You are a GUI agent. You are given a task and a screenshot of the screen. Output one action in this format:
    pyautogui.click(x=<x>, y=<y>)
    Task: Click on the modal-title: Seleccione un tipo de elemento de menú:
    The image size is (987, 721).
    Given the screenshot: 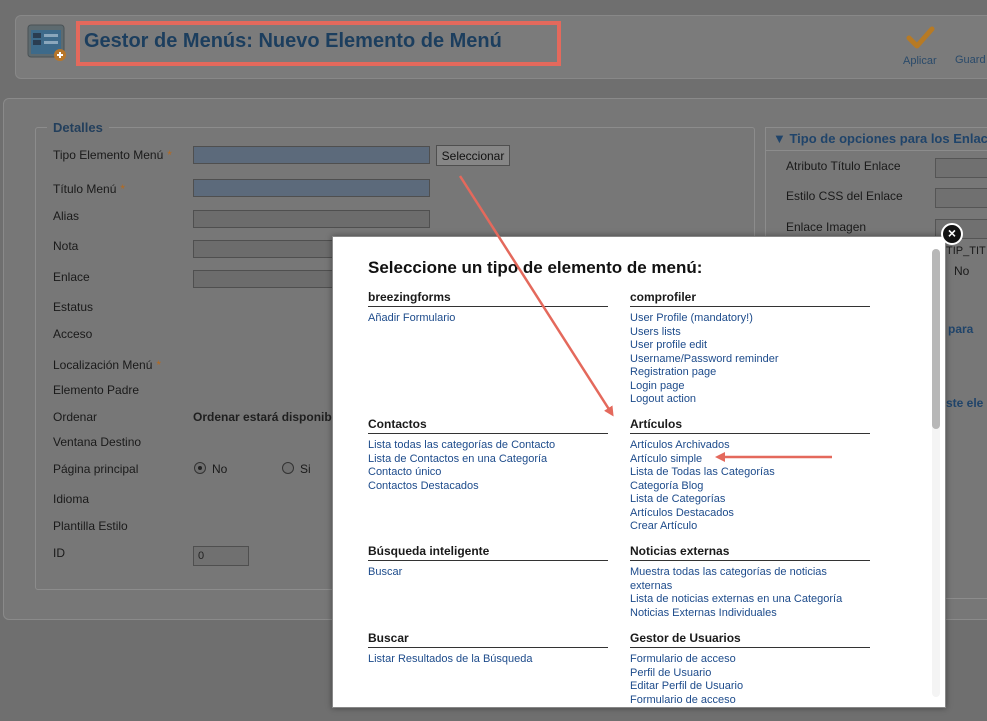 What is the action you would take?
    pyautogui.click(x=535, y=267)
    